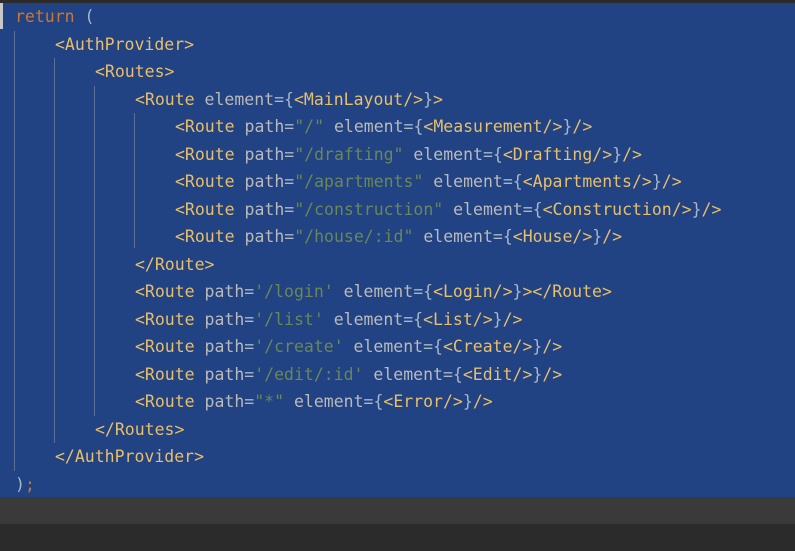  I want to click on code-token: <AuthProvider>, so click(125, 44).